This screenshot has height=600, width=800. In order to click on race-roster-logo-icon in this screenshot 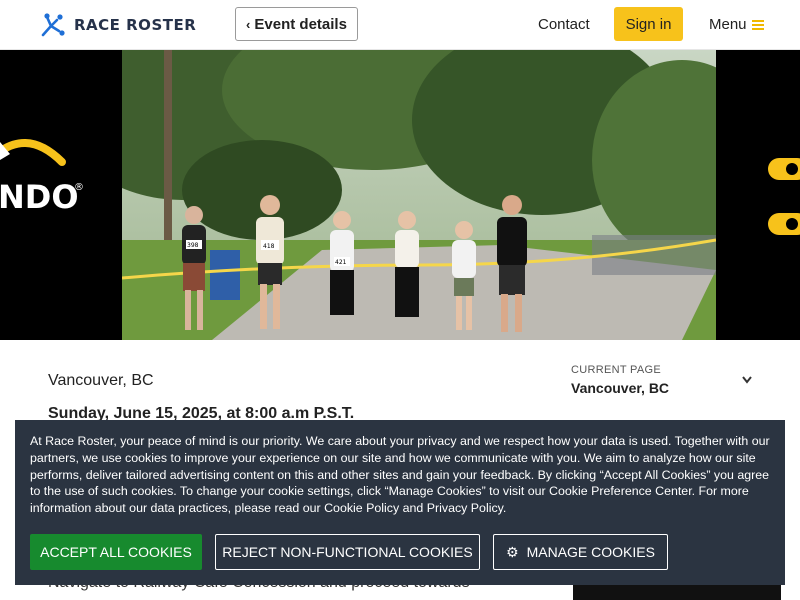, I will do `click(53, 25)`.